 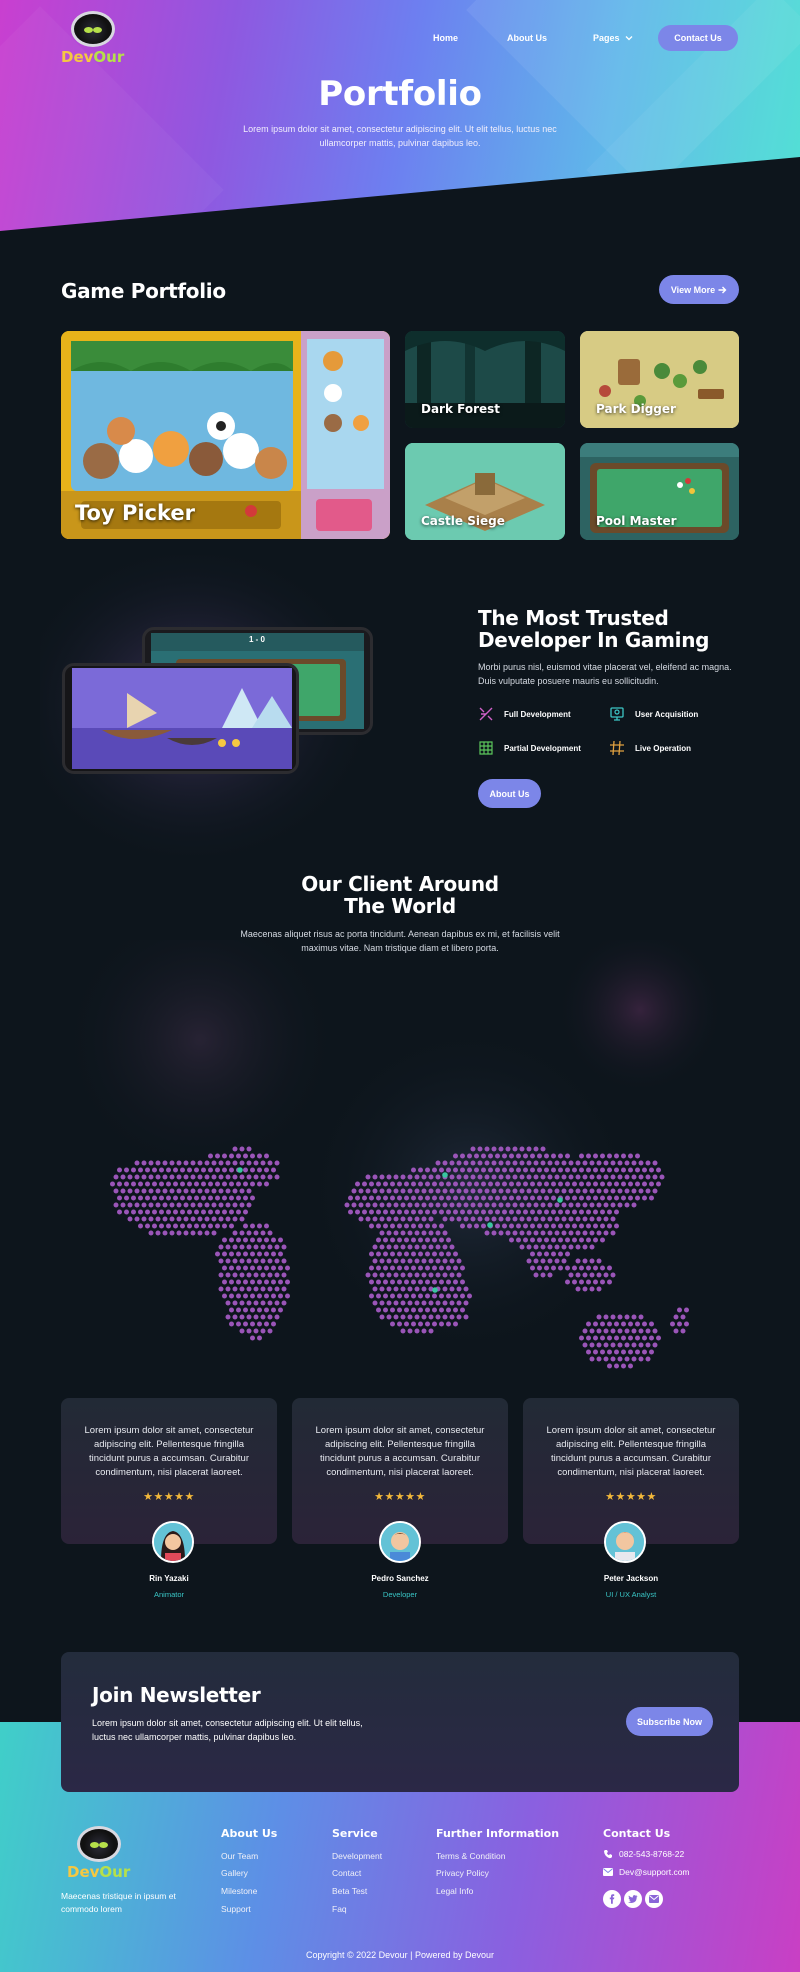 I want to click on subscribe-button: Subscribe Now, so click(x=669, y=1721).